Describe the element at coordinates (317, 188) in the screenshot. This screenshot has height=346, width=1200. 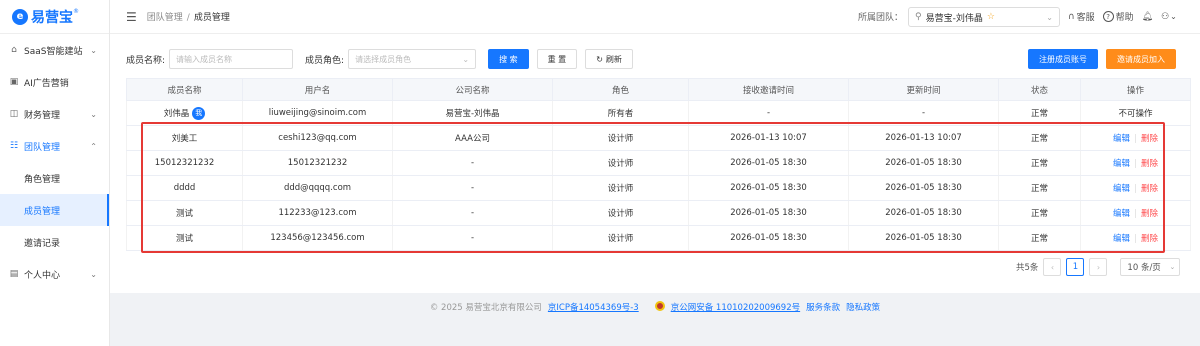
I see `cell-username: ddd@qqqq.com` at that location.